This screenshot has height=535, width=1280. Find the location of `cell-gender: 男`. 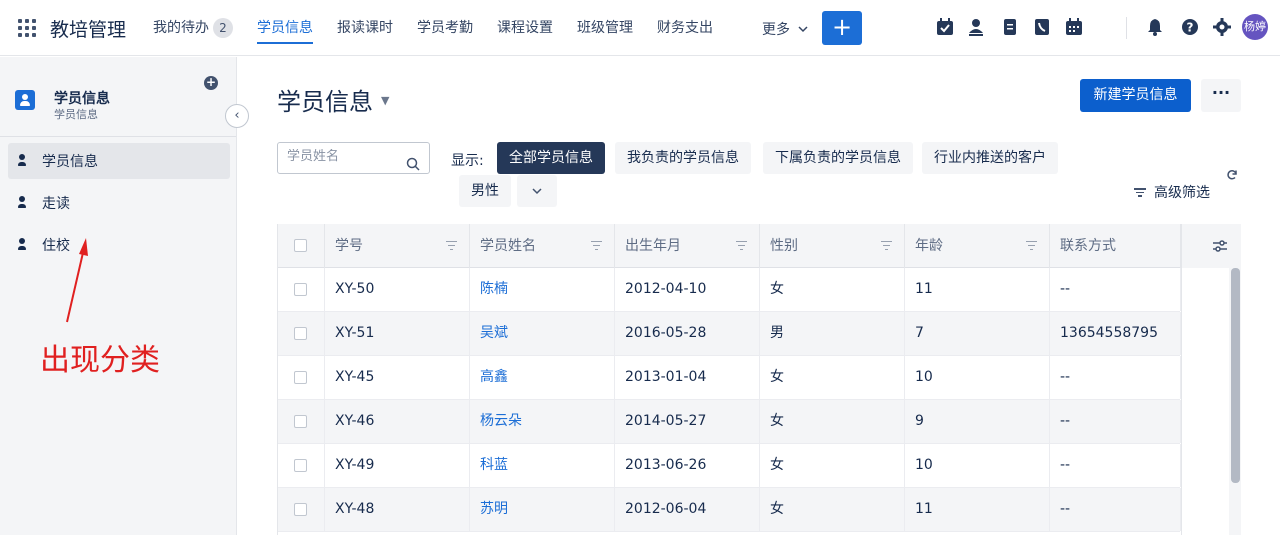

cell-gender: 男 is located at coordinates (832, 333).